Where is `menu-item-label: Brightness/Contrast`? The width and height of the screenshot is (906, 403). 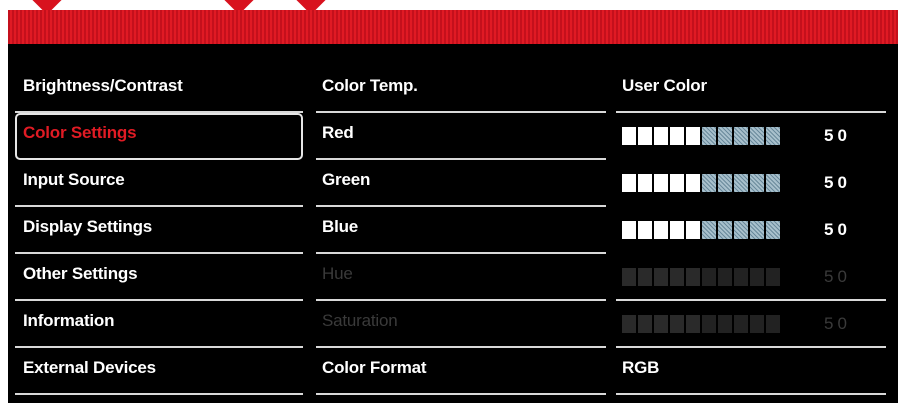 menu-item-label: Brightness/Contrast is located at coordinates (103, 85).